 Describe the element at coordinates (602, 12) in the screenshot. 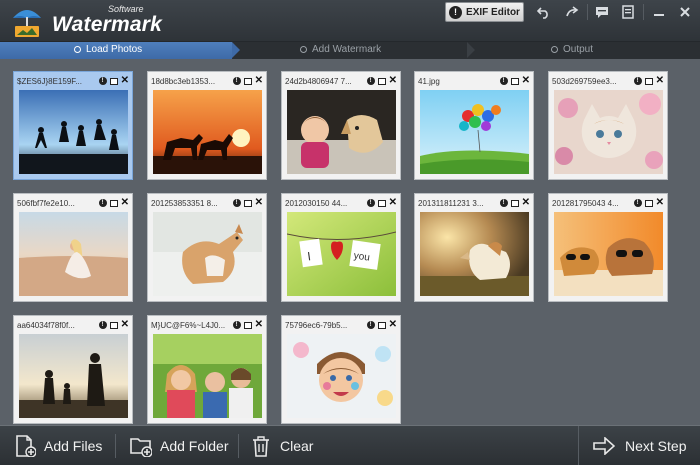

I see `chat-icon` at that location.